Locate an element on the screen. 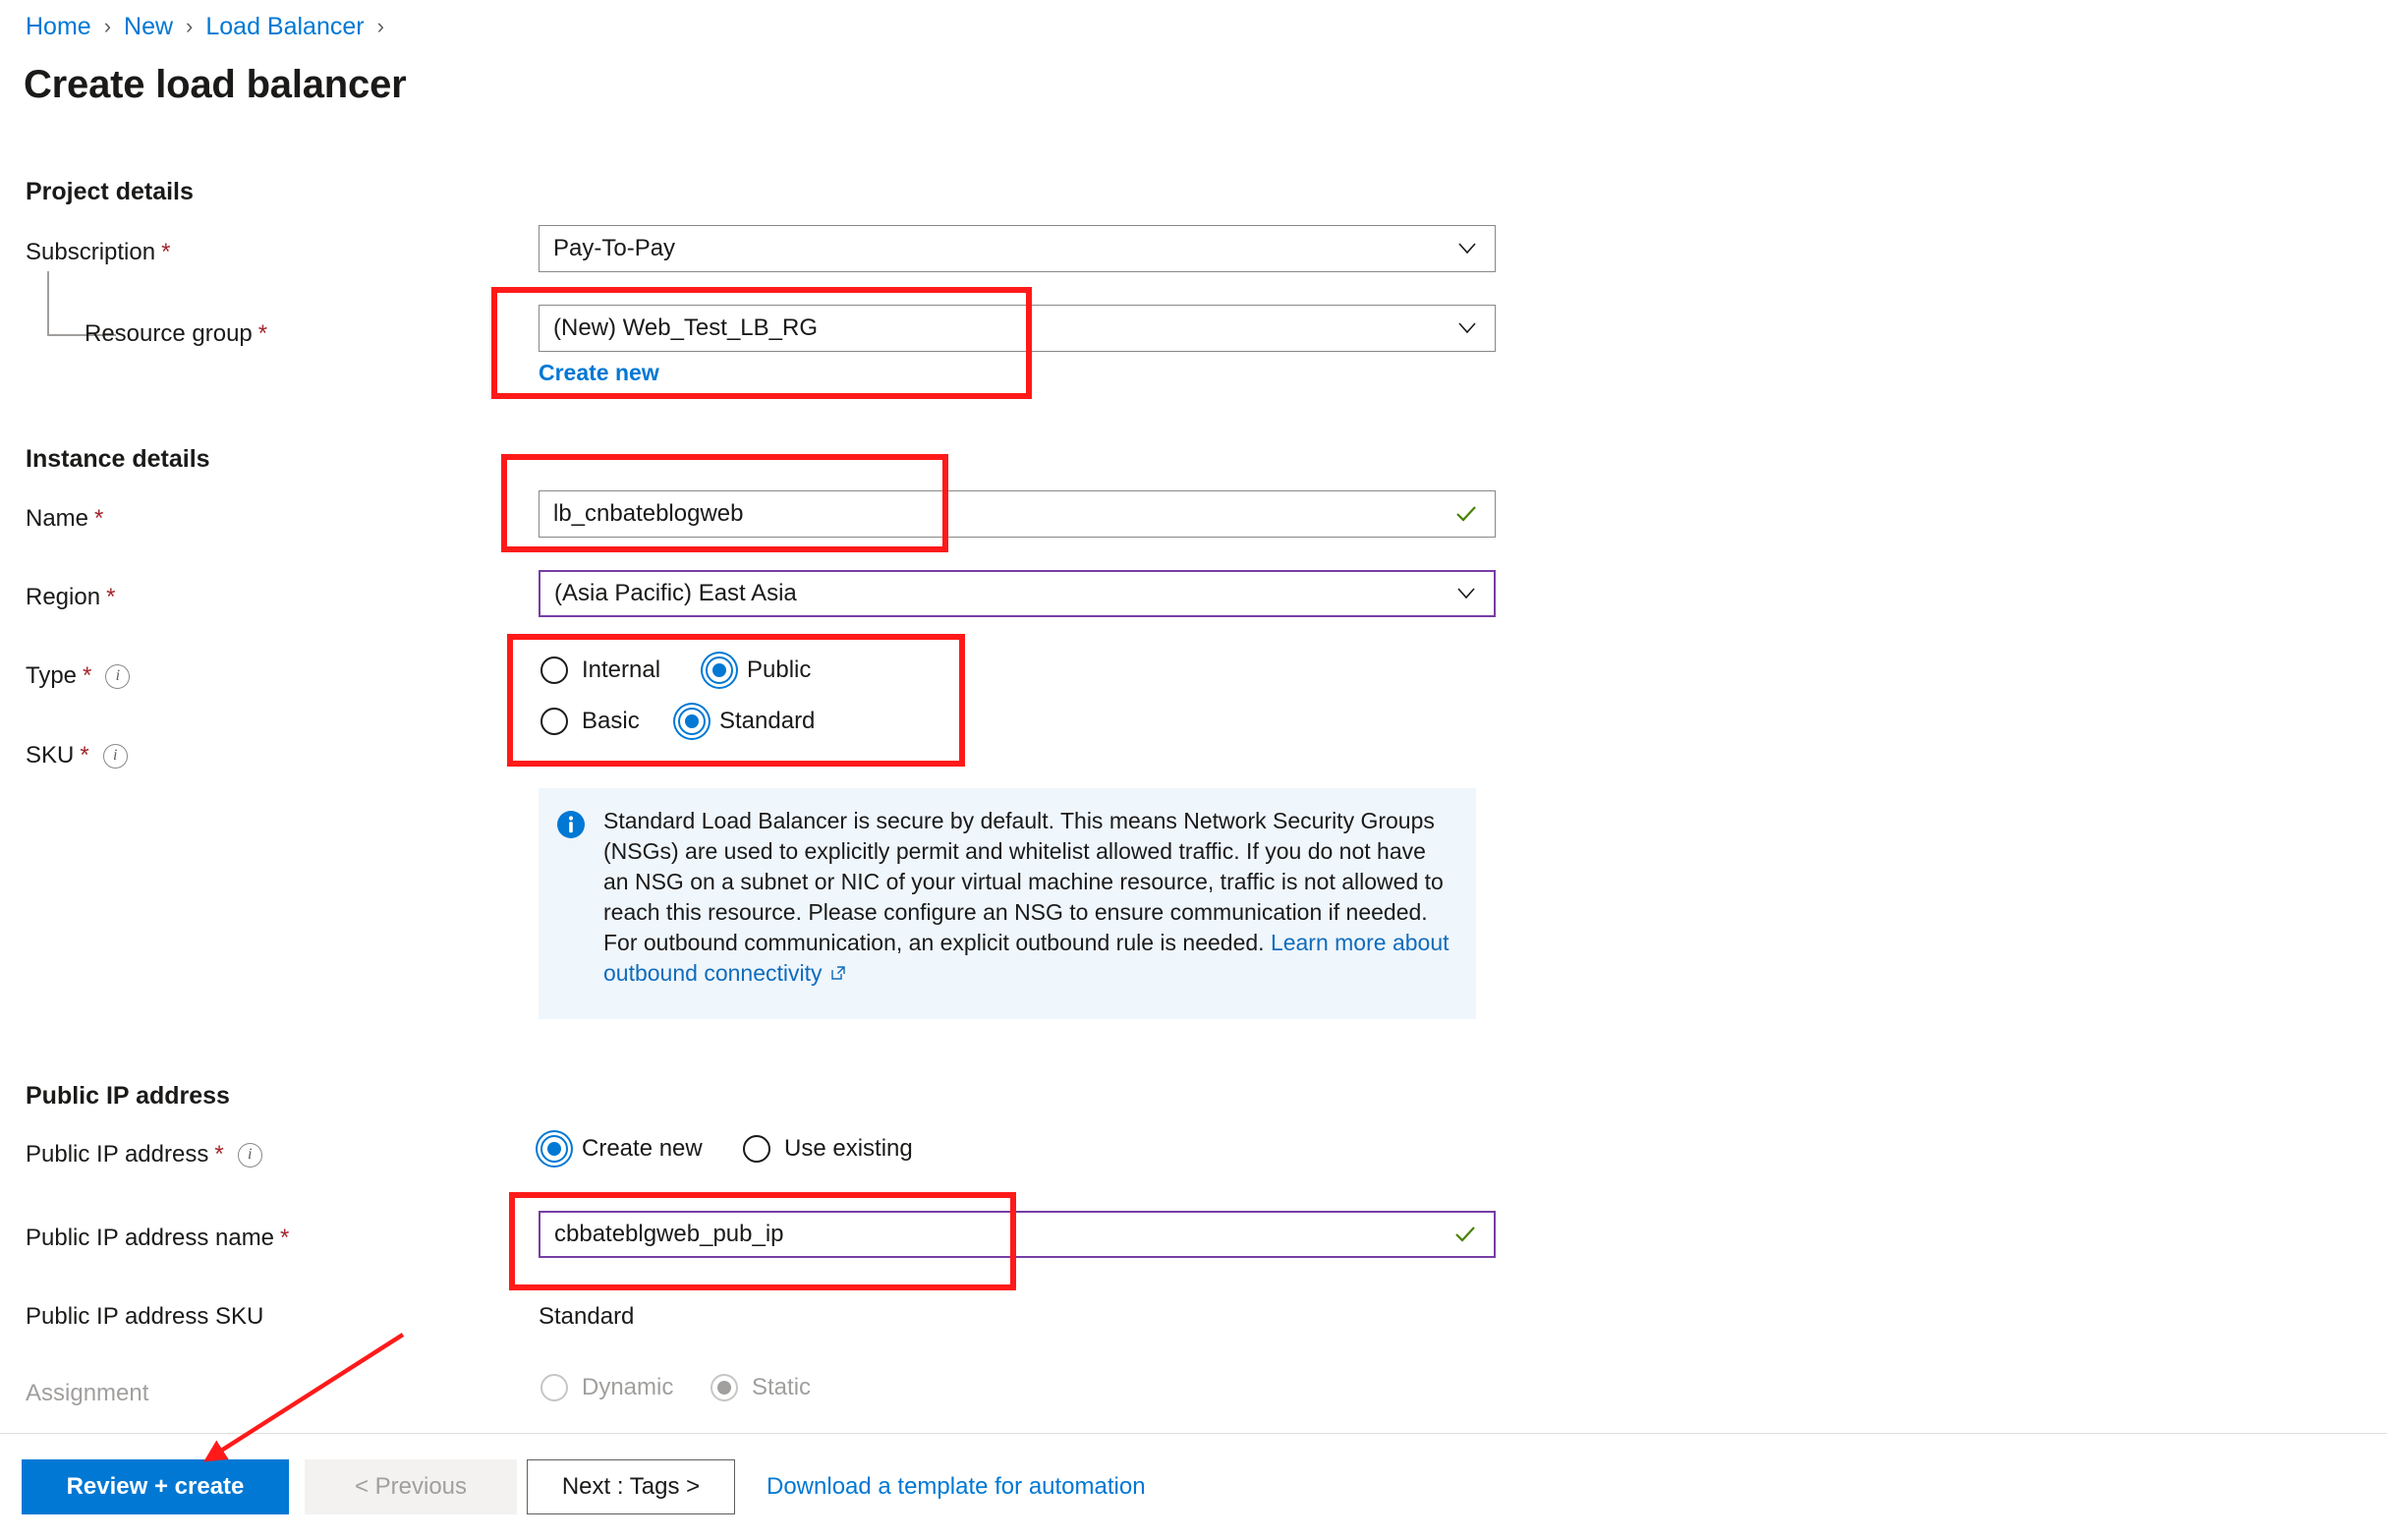 The height and width of the screenshot is (1540, 2387). previous-button: < Previous is located at coordinates (411, 1486).